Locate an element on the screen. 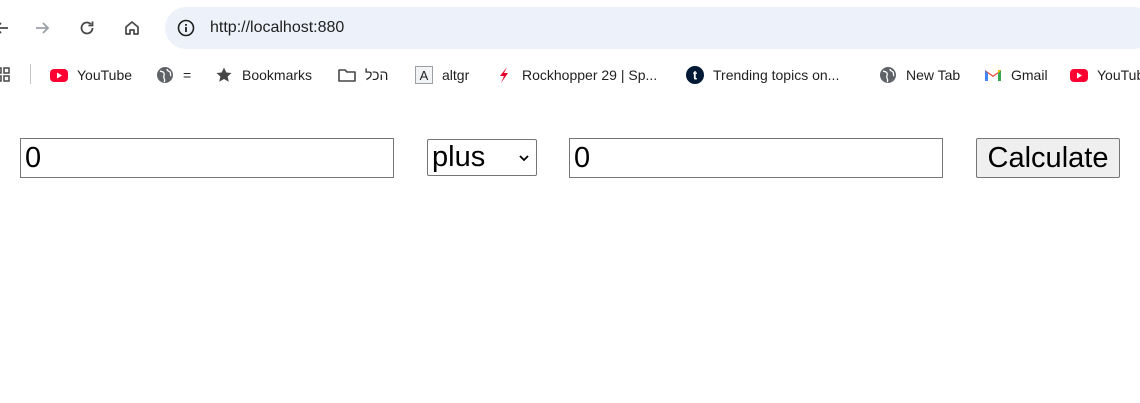 This screenshot has width=1140, height=403. bookmark-bookmarks: Bookmarks is located at coordinates (263, 75).